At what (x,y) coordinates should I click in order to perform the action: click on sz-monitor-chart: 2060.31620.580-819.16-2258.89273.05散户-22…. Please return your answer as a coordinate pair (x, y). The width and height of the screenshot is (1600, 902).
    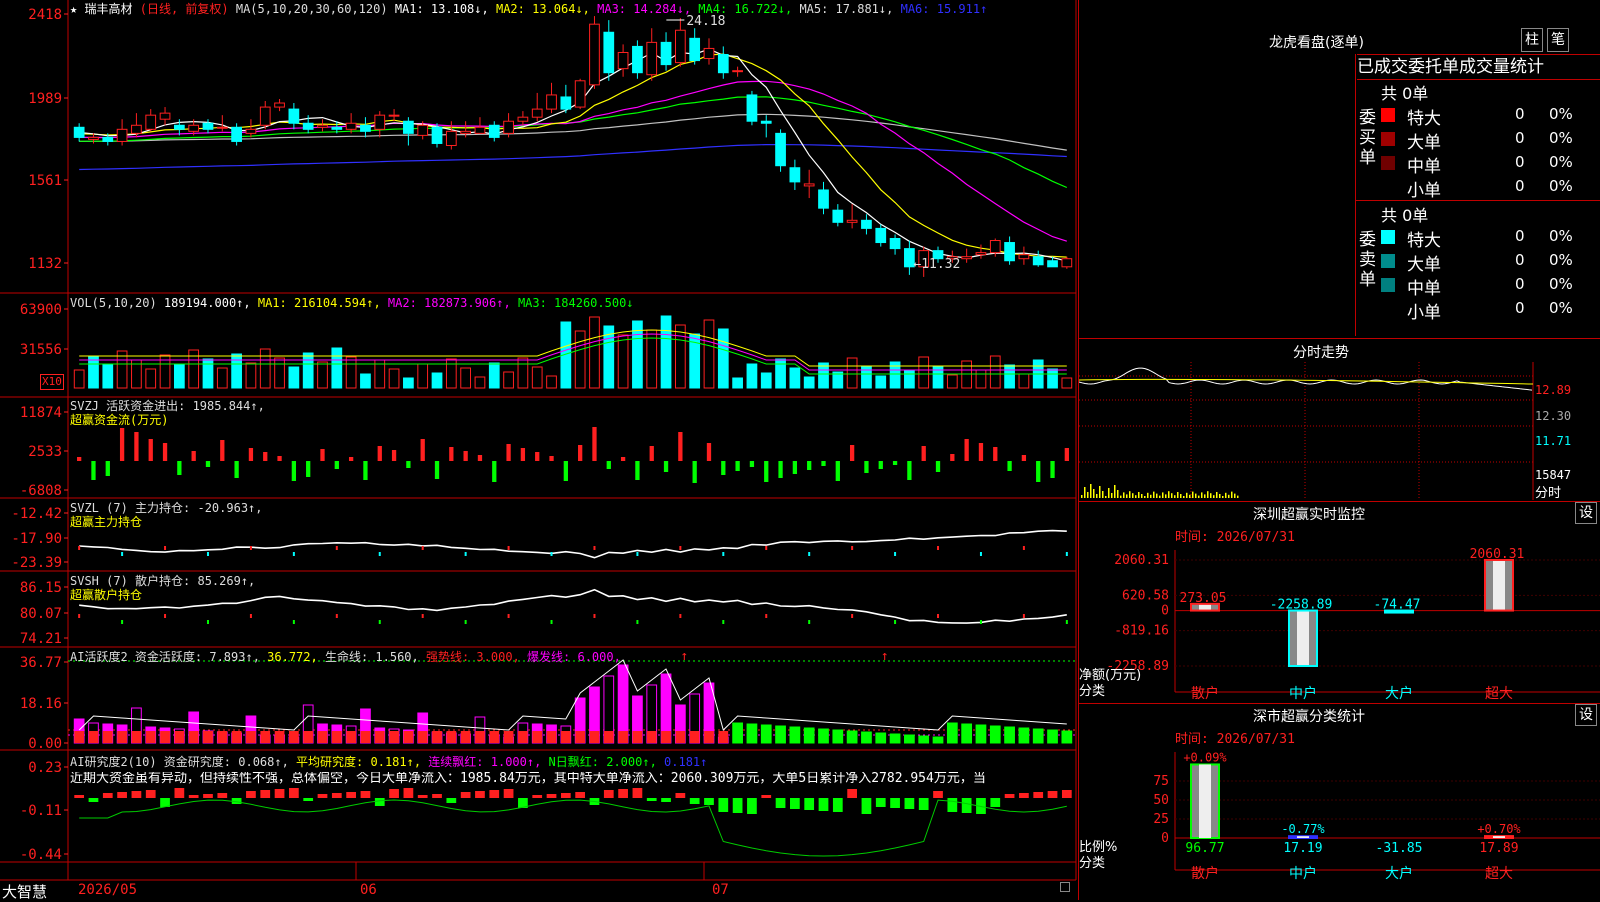
    Looking at the image, I should click on (1339, 621).